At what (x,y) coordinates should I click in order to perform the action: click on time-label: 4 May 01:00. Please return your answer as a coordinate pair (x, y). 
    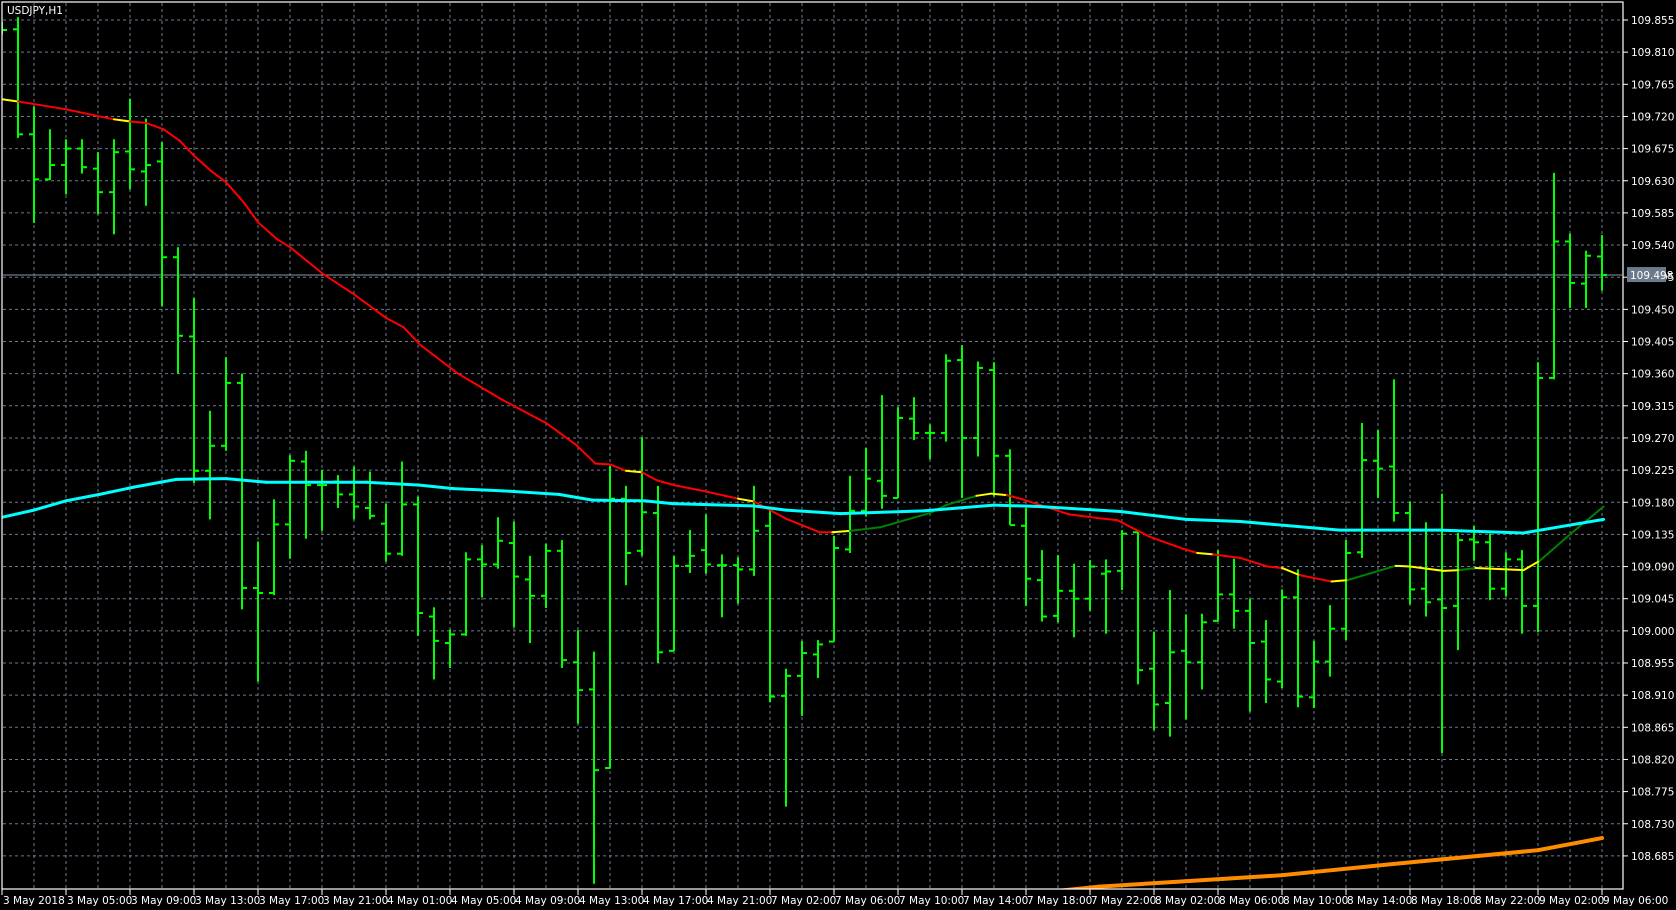
    Looking at the image, I should click on (419, 901).